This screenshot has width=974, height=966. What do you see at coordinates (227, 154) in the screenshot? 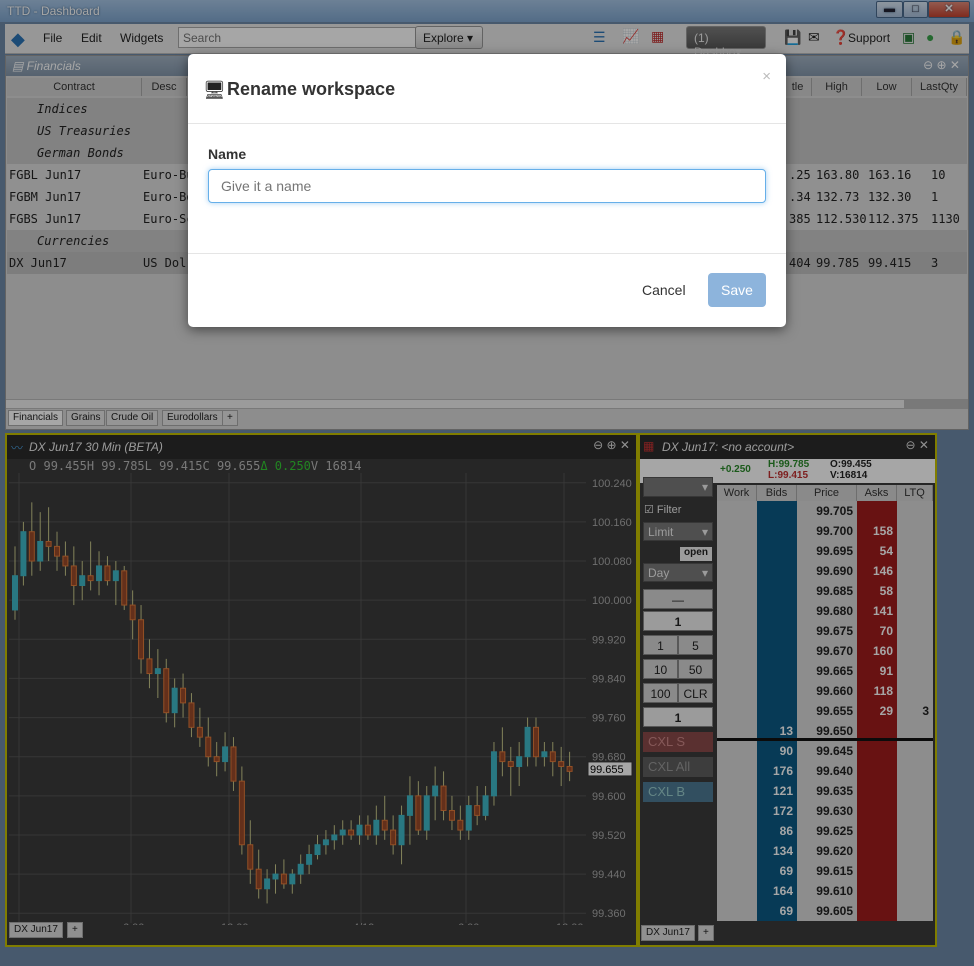
I see `name-label: Name` at bounding box center [227, 154].